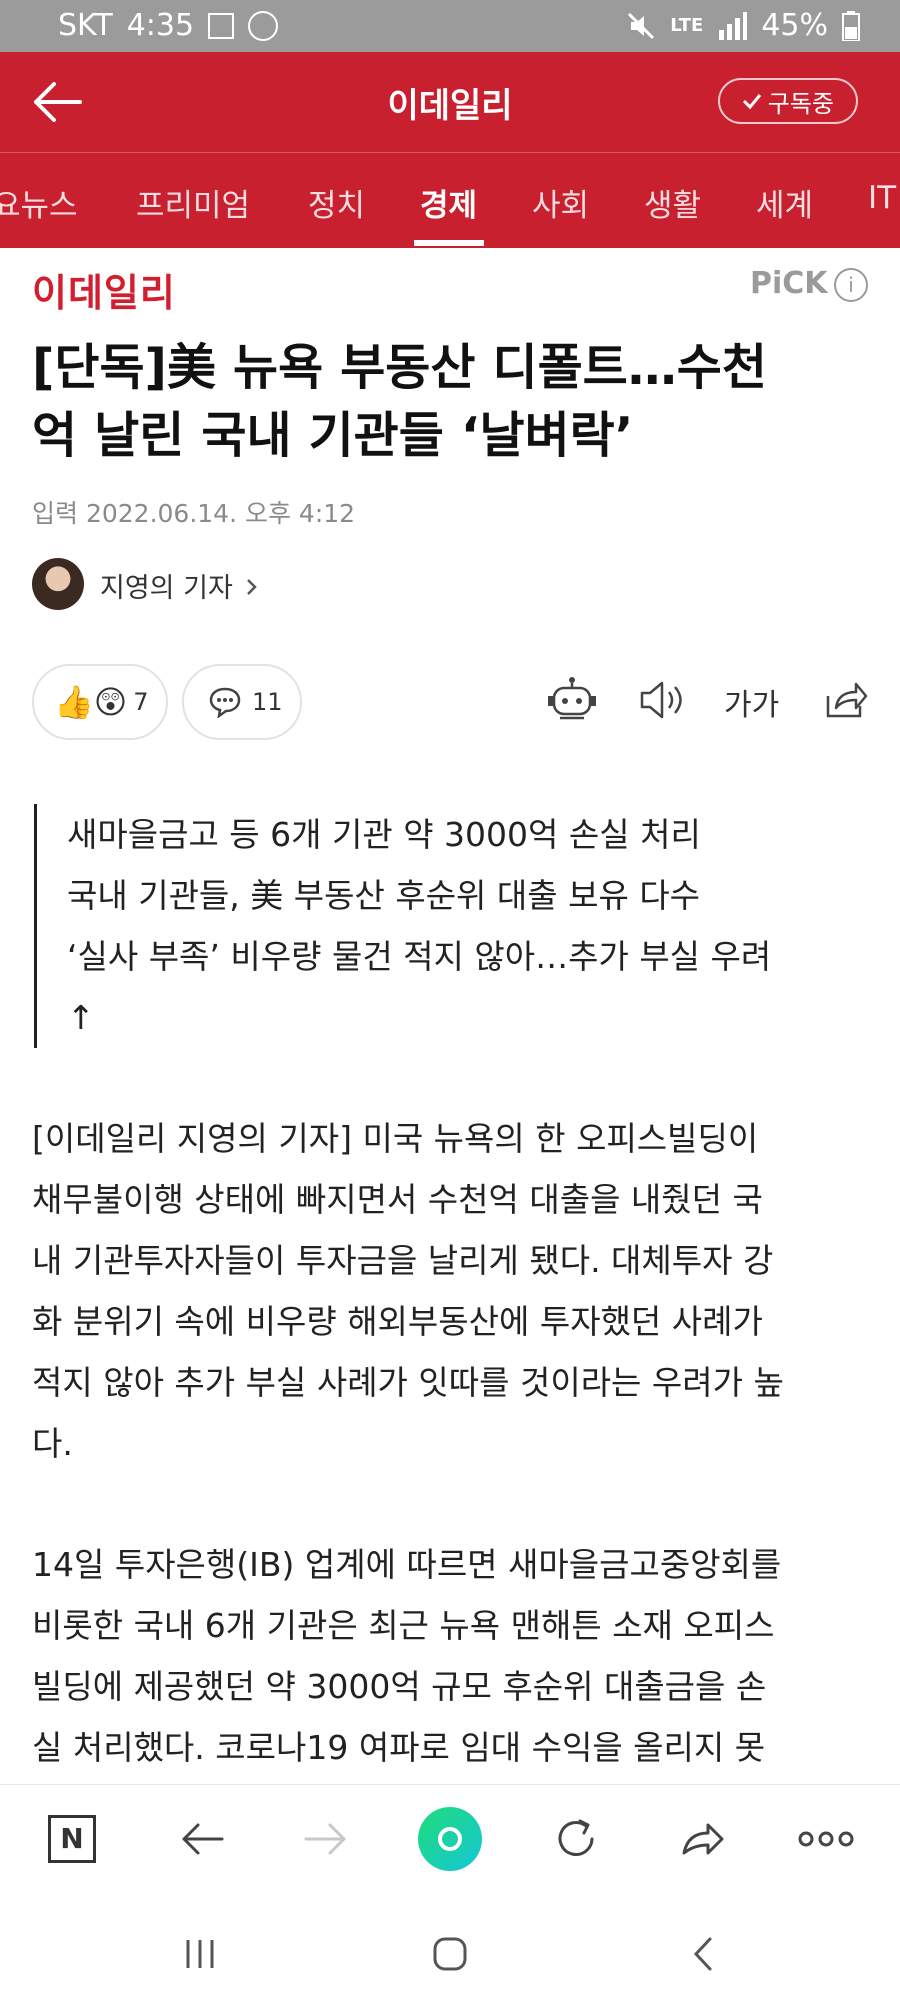 The image size is (900, 2000). What do you see at coordinates (225, 702) in the screenshot?
I see `comment-icon` at bounding box center [225, 702].